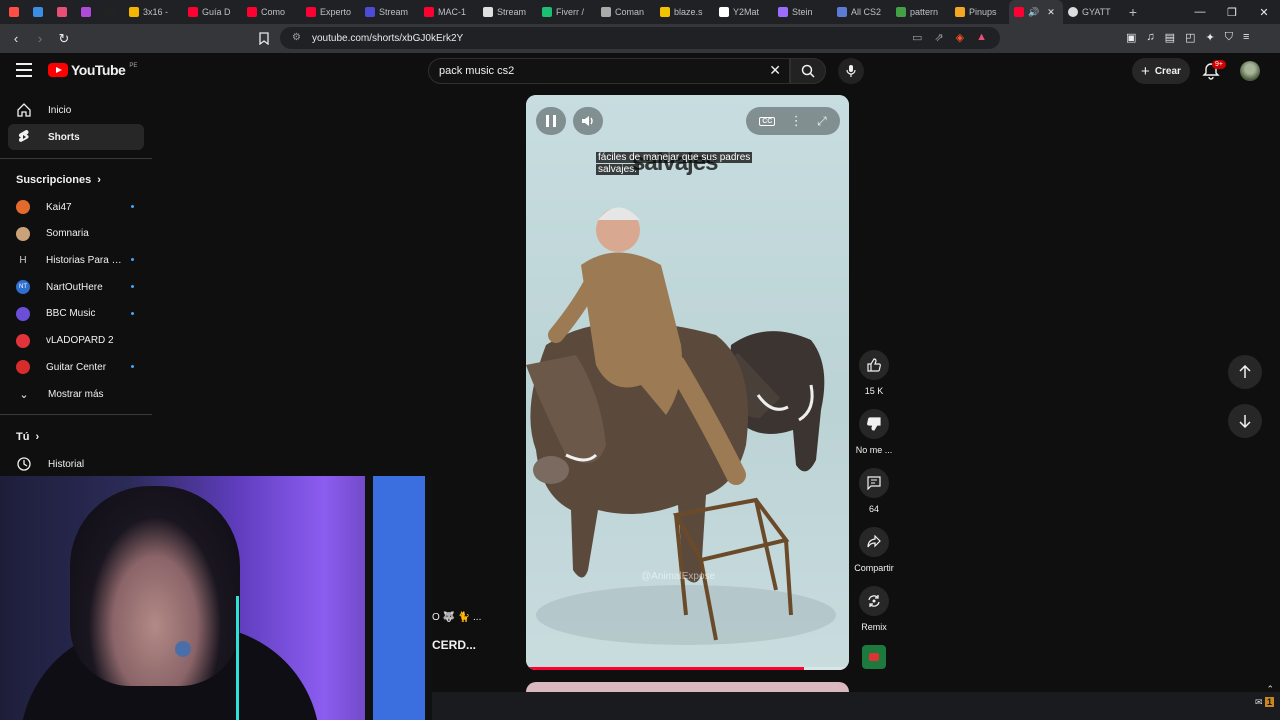 The height and width of the screenshot is (720, 1280). Describe the element at coordinates (1246, 37) in the screenshot. I see `menu-icon: ≡` at that location.